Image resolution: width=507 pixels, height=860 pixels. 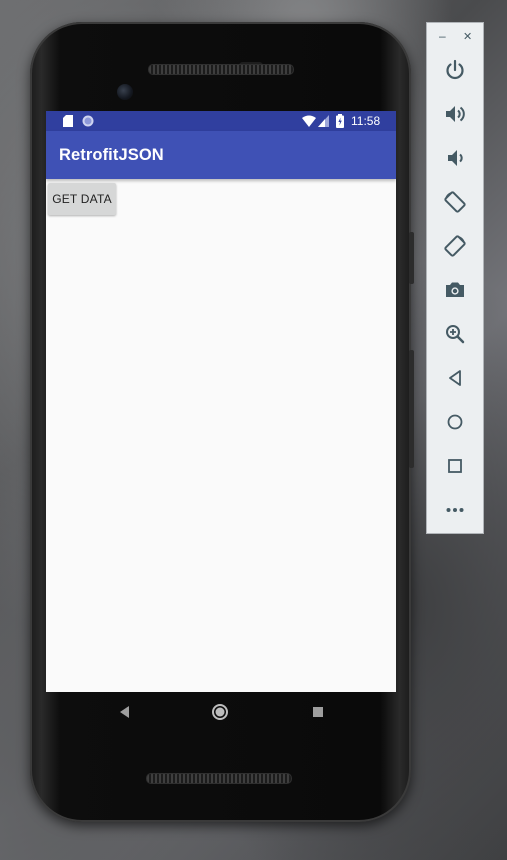 I want to click on volume-down-icon, so click(x=455, y=158).